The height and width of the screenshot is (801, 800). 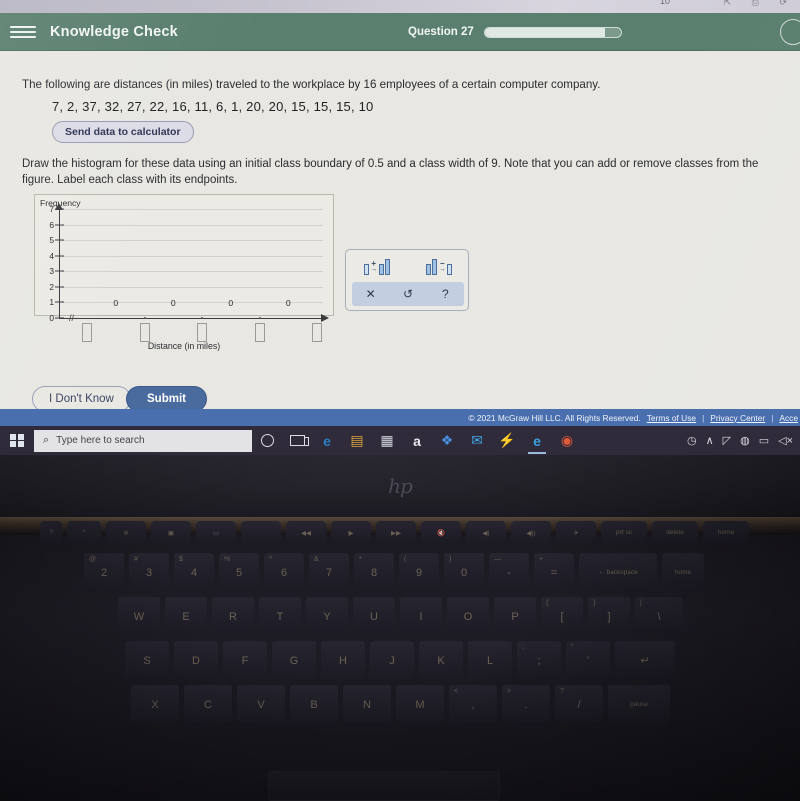 I want to click on key-label: ', so click(x=588, y=660).